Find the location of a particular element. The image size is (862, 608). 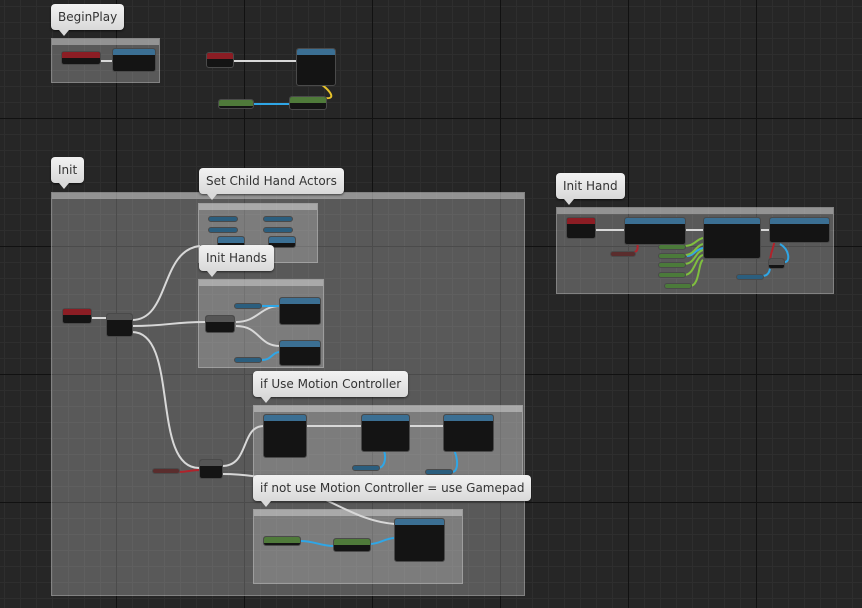

validated-node is located at coordinates (776, 263).